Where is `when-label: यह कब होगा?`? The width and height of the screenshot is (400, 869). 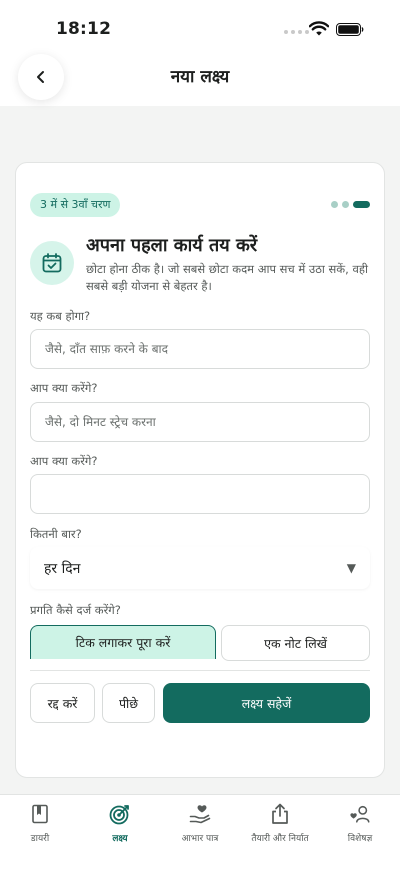 when-label: यह कब होगा? is located at coordinates (60, 316).